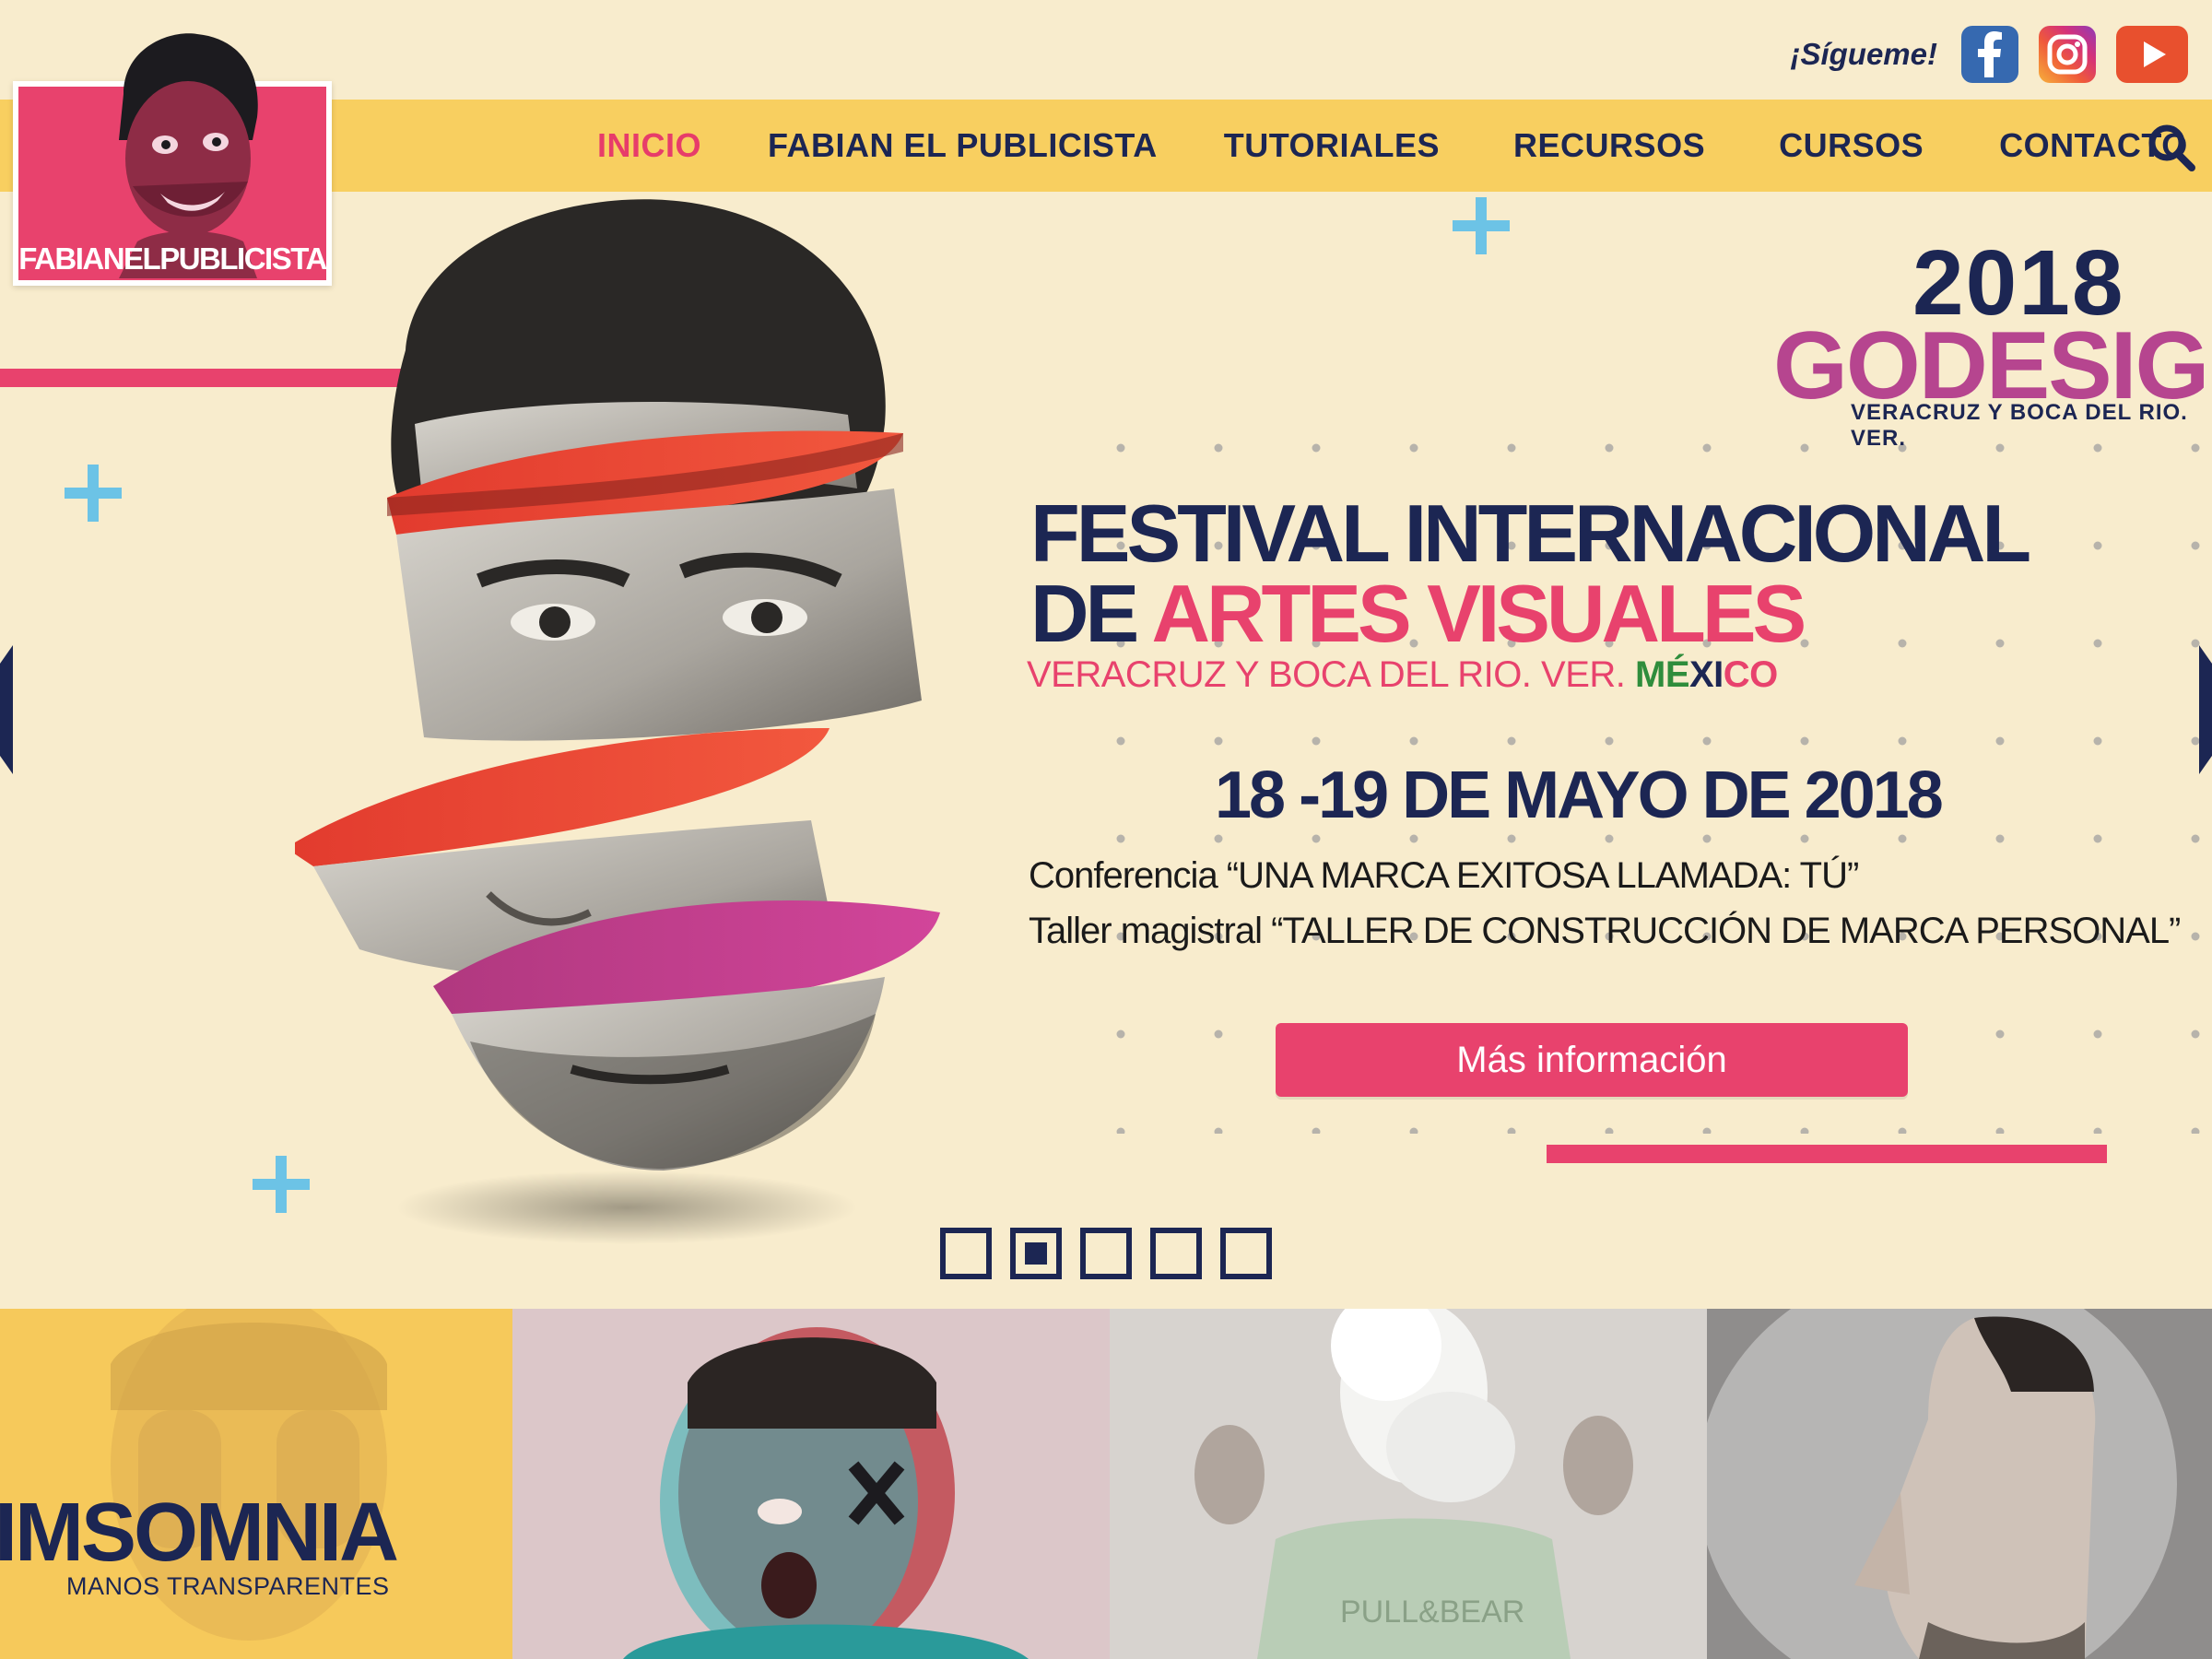  I want to click on slider-next-arrow, so click(2205, 709).